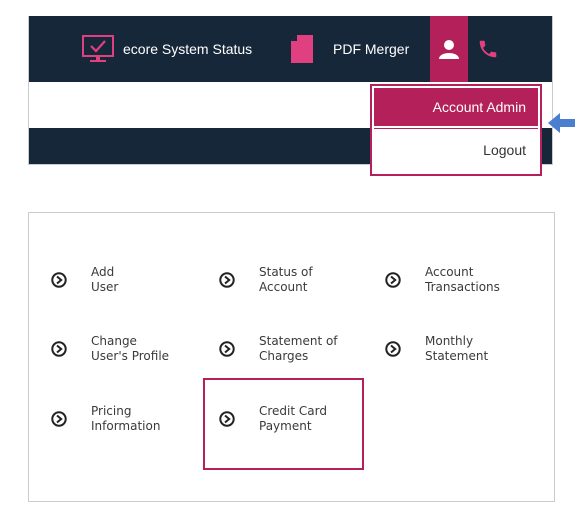  I want to click on user-menu-button, so click(449, 49).